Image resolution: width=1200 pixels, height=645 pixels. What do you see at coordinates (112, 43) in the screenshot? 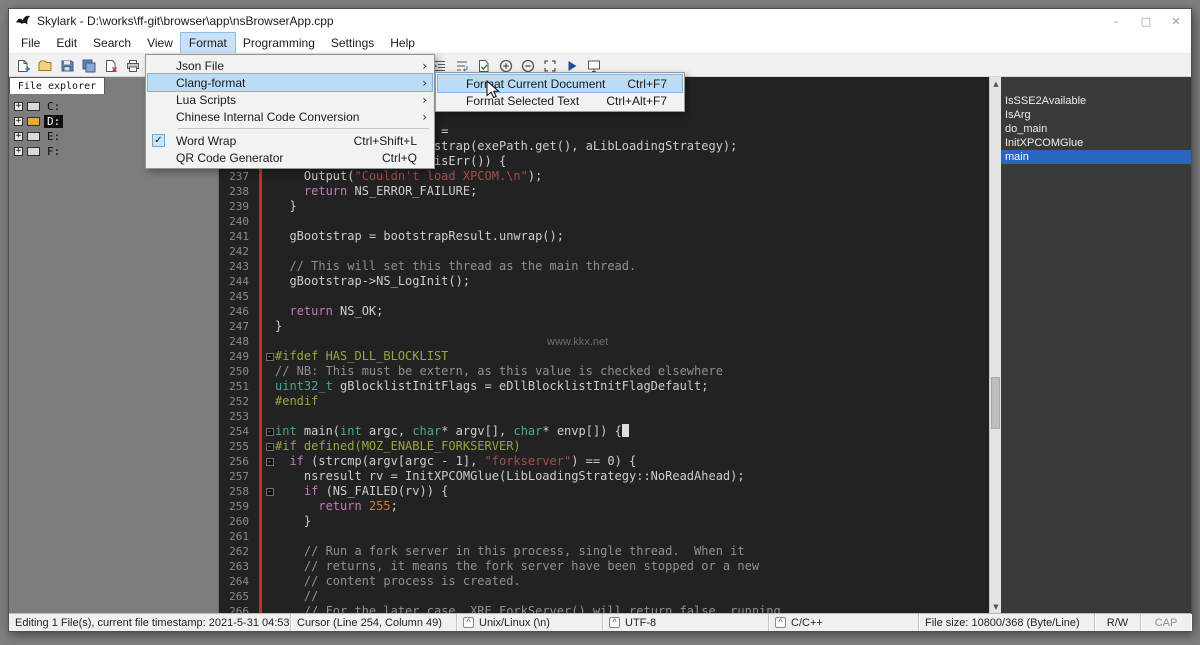
I see `menu-search: Search` at bounding box center [112, 43].